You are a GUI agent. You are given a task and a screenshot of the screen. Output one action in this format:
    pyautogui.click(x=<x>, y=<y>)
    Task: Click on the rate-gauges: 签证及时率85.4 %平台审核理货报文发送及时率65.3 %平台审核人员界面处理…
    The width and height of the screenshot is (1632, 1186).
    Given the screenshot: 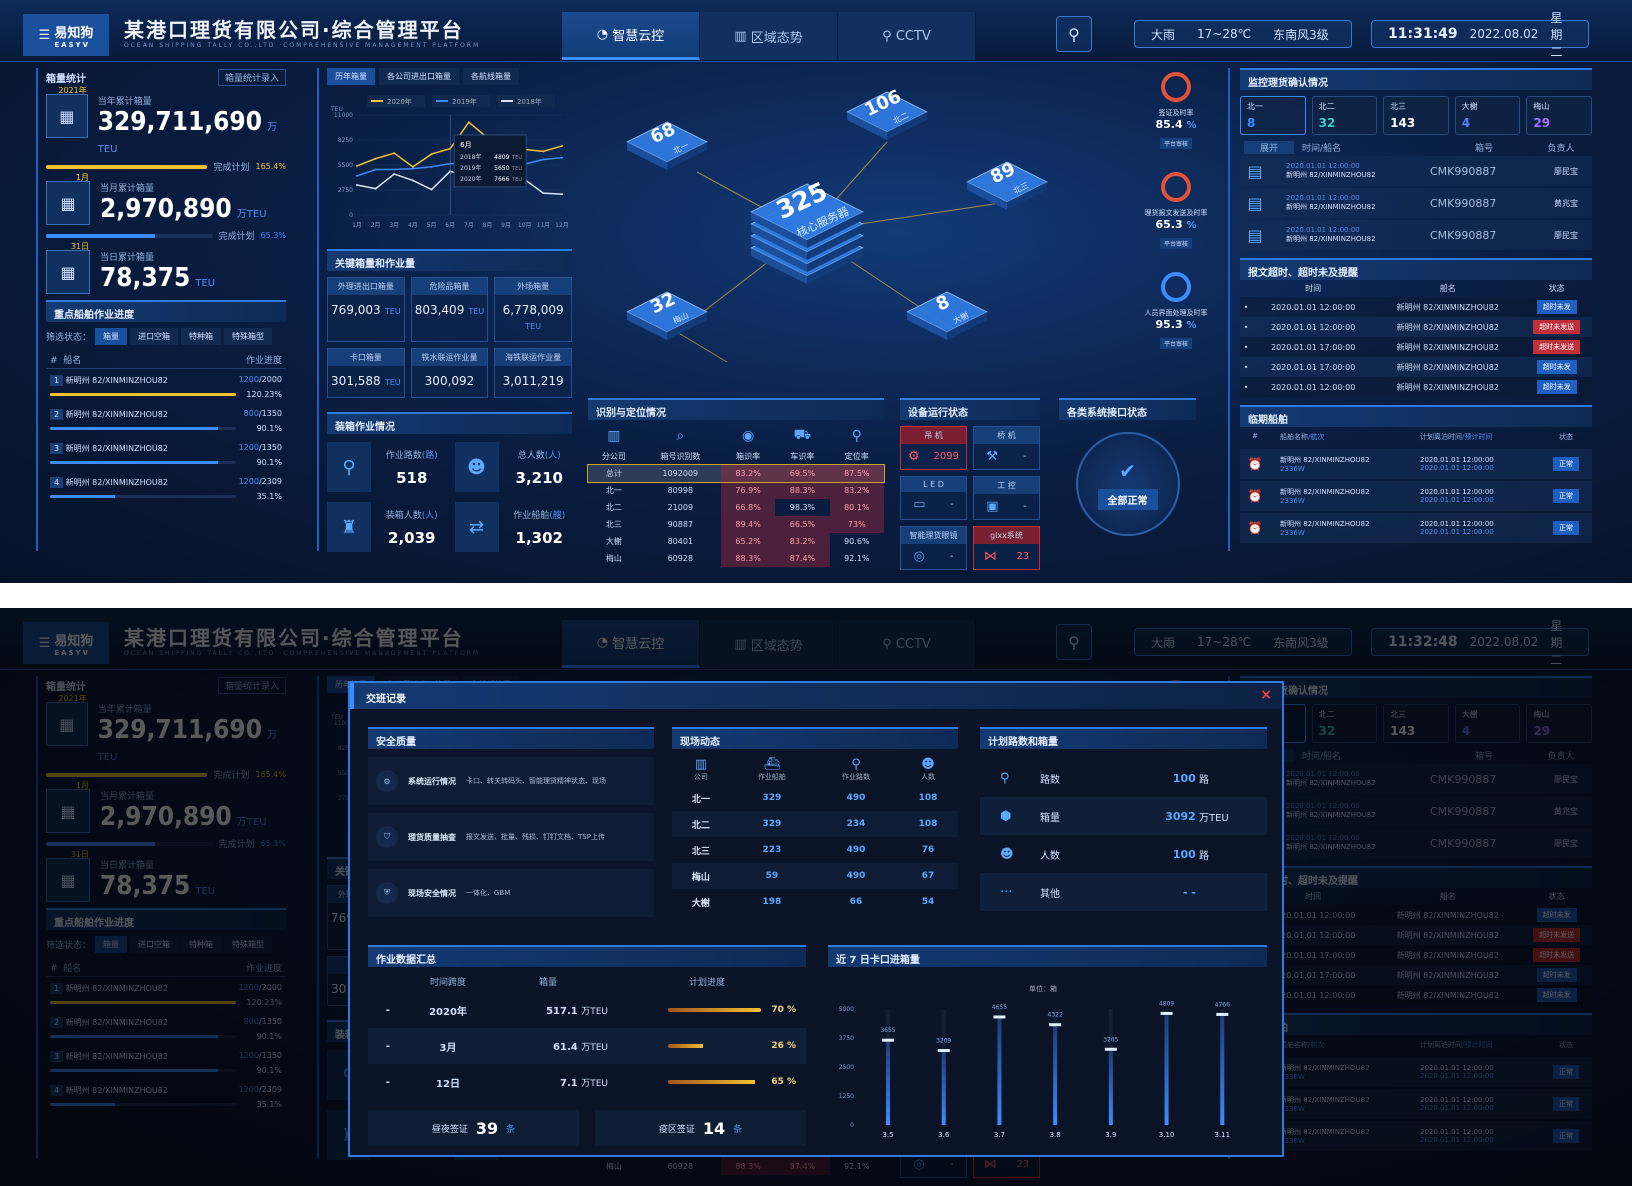 What is the action you would take?
    pyautogui.click(x=1176, y=222)
    